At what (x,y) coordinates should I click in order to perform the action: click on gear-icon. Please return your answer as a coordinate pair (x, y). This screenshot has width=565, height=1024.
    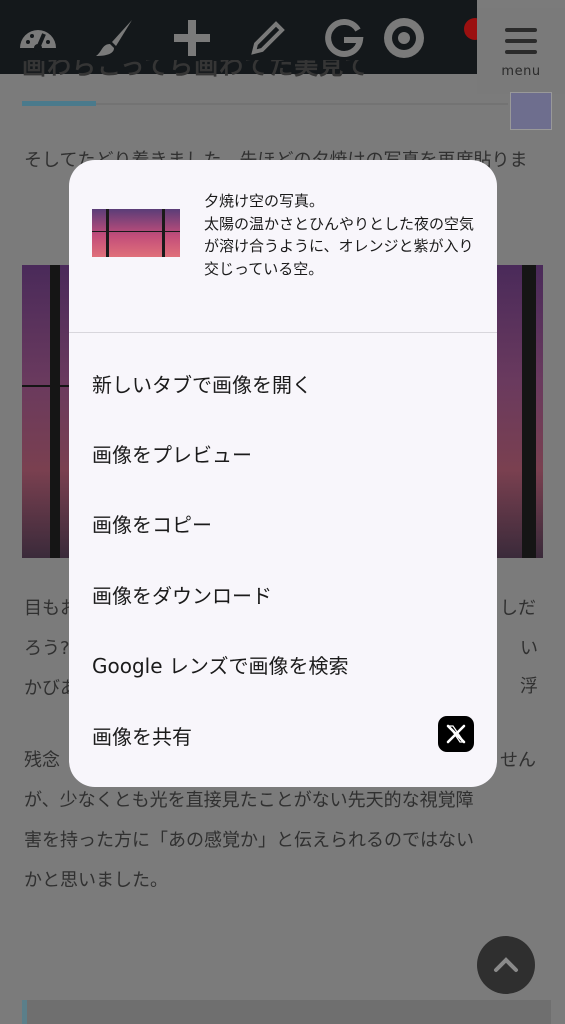
    Looking at the image, I should click on (404, 38).